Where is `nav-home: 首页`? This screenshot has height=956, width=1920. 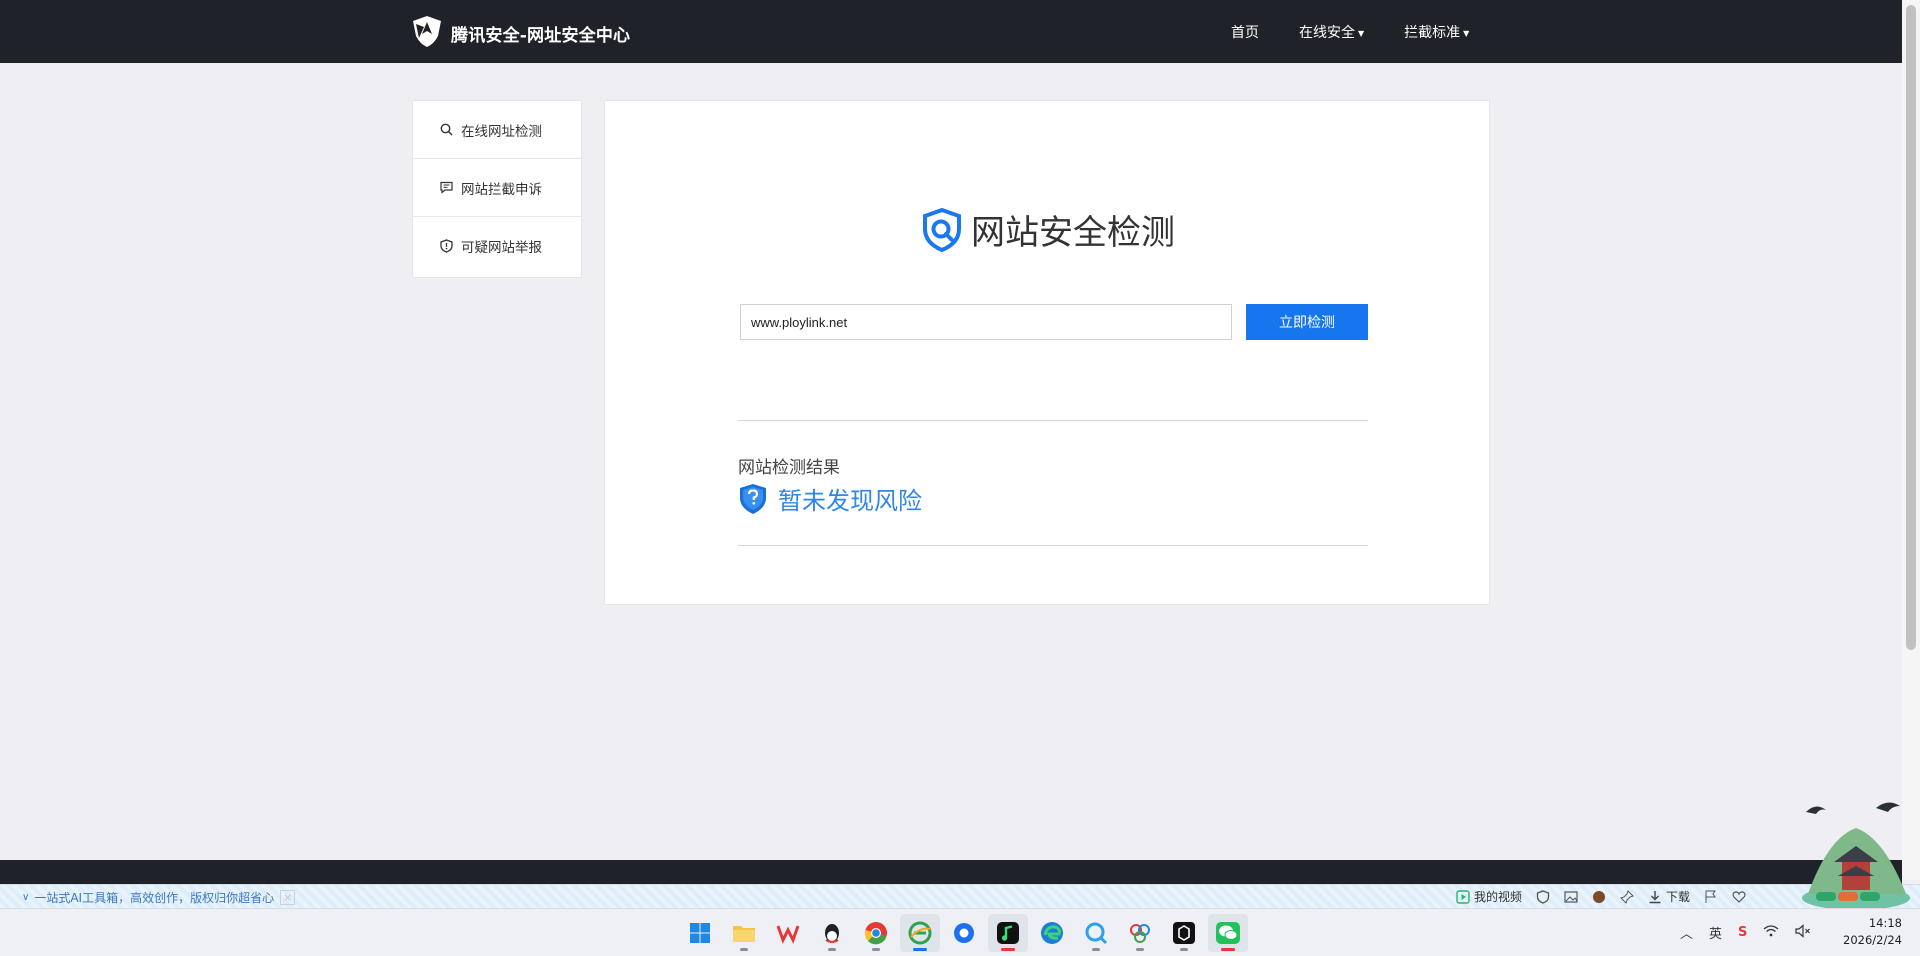
nav-home: 首页 is located at coordinates (1245, 32).